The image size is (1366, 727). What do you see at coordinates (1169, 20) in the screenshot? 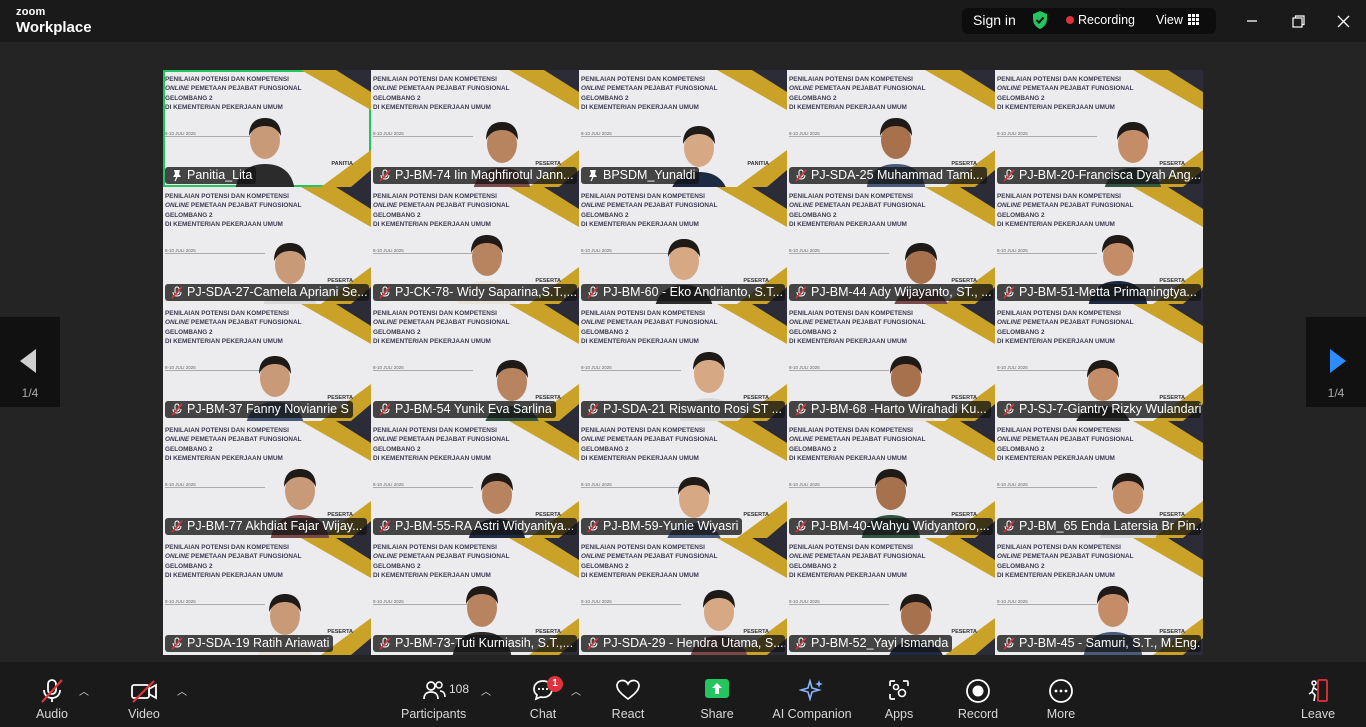
I see `view-button: View` at bounding box center [1169, 20].